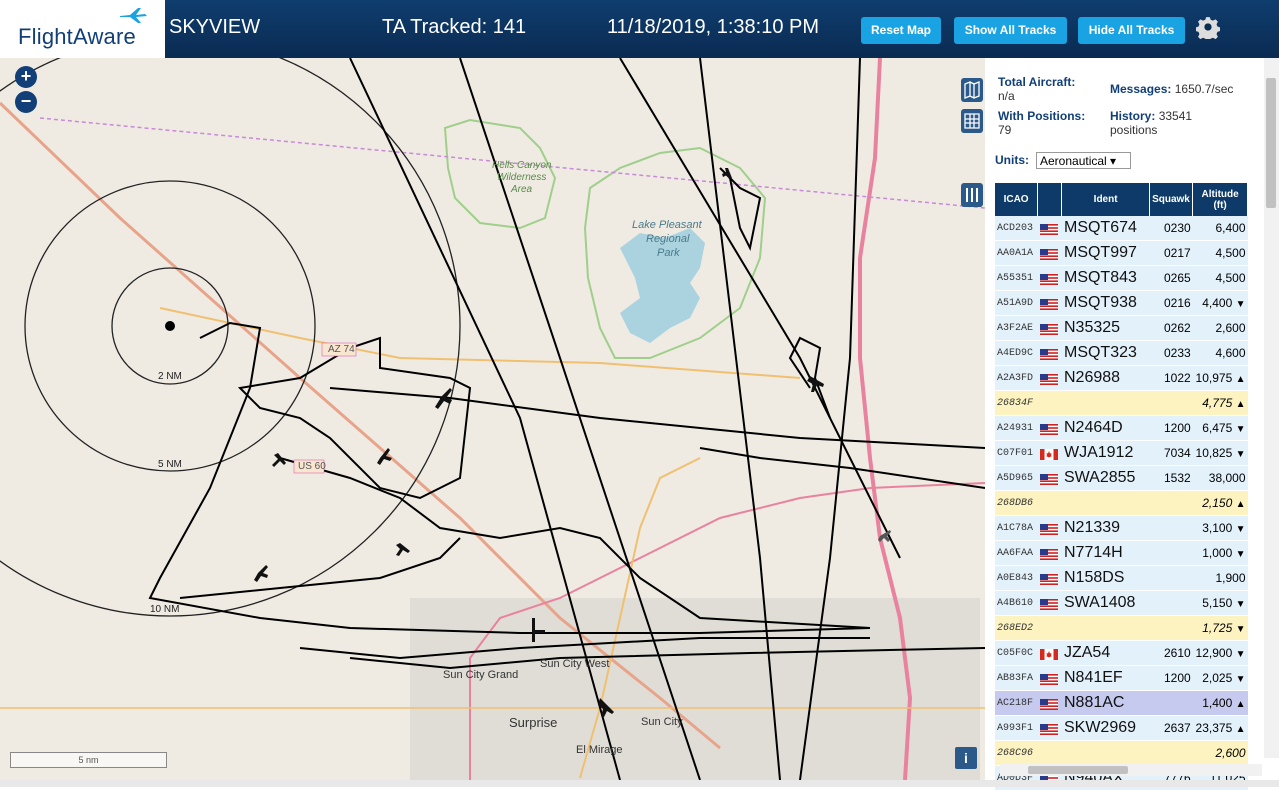 Image resolution: width=1279 pixels, height=791 pixels. Describe the element at coordinates (1121, 453) in the screenshot. I see `table-row: C07F01 WJA1912 7034 10,825 ▼` at that location.